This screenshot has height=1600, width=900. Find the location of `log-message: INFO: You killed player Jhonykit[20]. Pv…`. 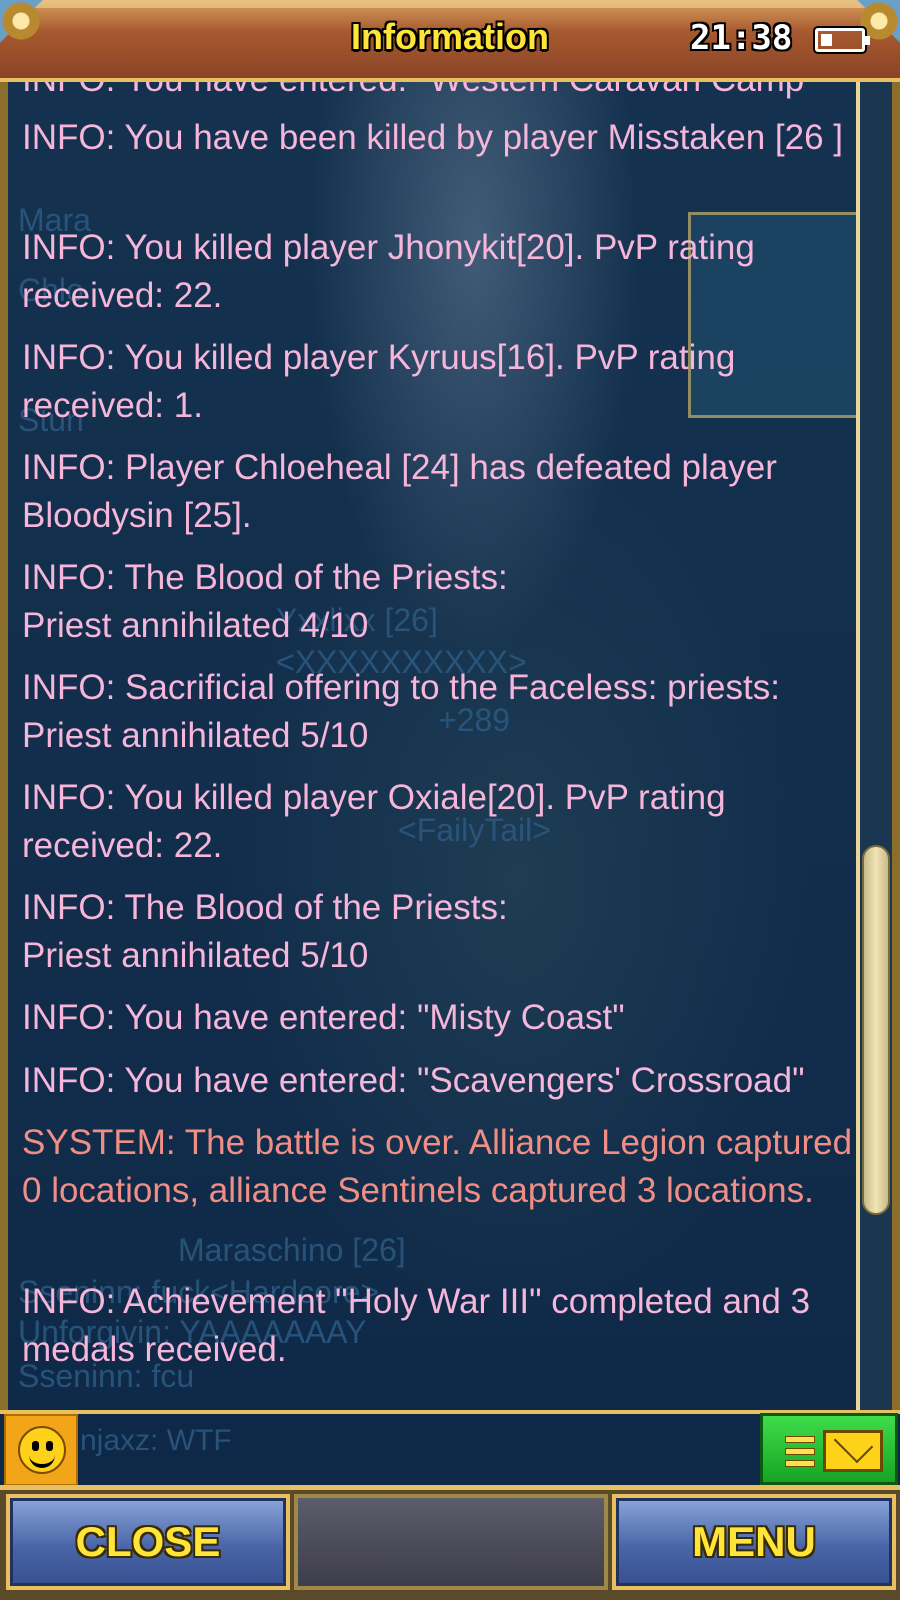

log-message: INFO: You killed player Jhonykit[20]. Pv… is located at coordinates (388, 271).